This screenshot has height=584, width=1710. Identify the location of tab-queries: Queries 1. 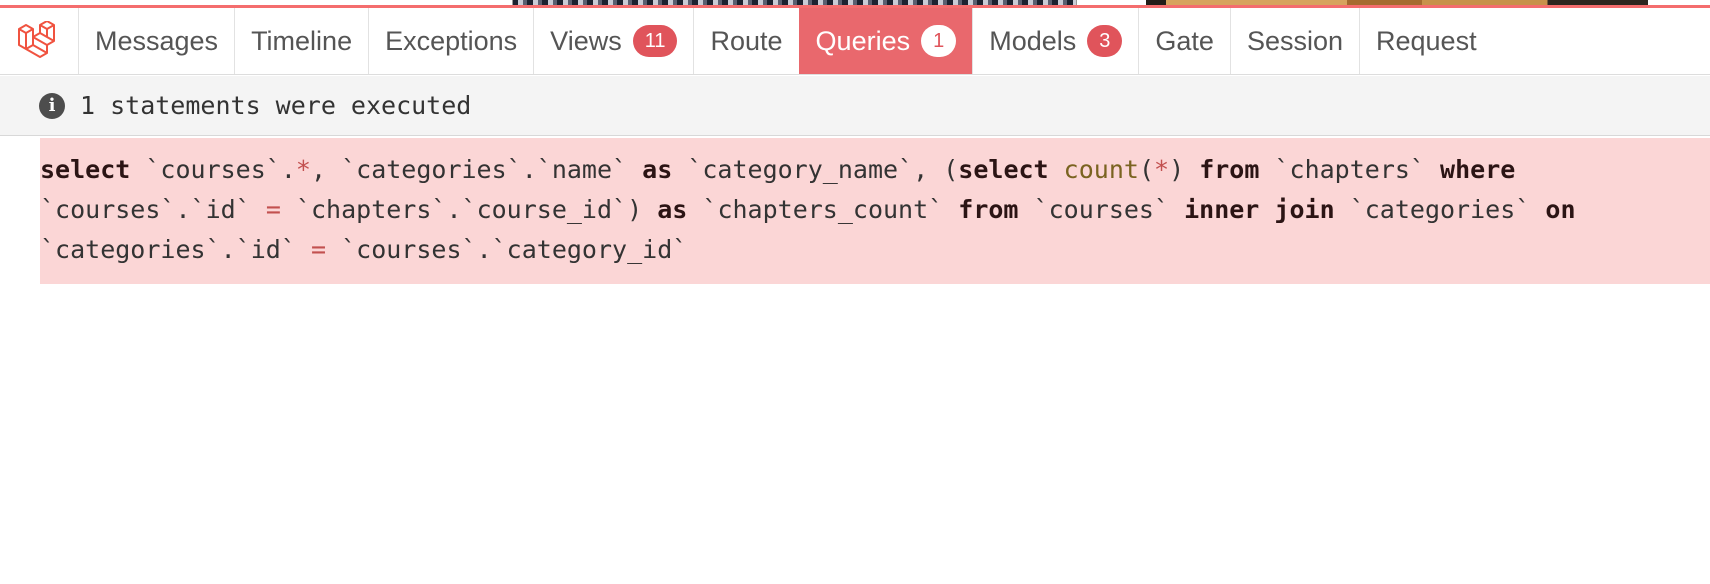
(885, 41).